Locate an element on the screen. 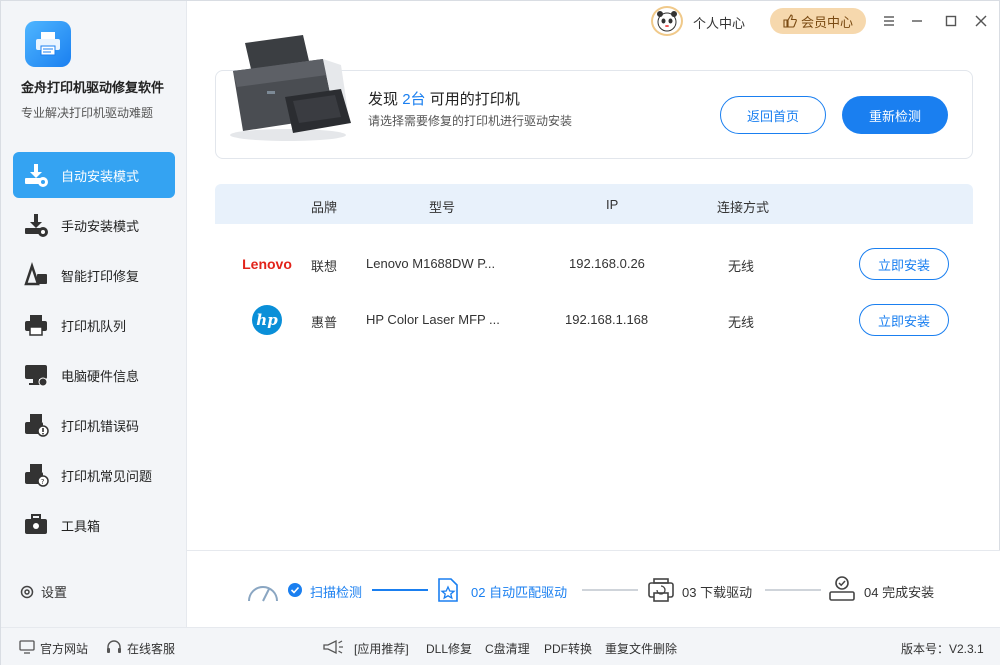  maximize-button is located at coordinates (951, 21).